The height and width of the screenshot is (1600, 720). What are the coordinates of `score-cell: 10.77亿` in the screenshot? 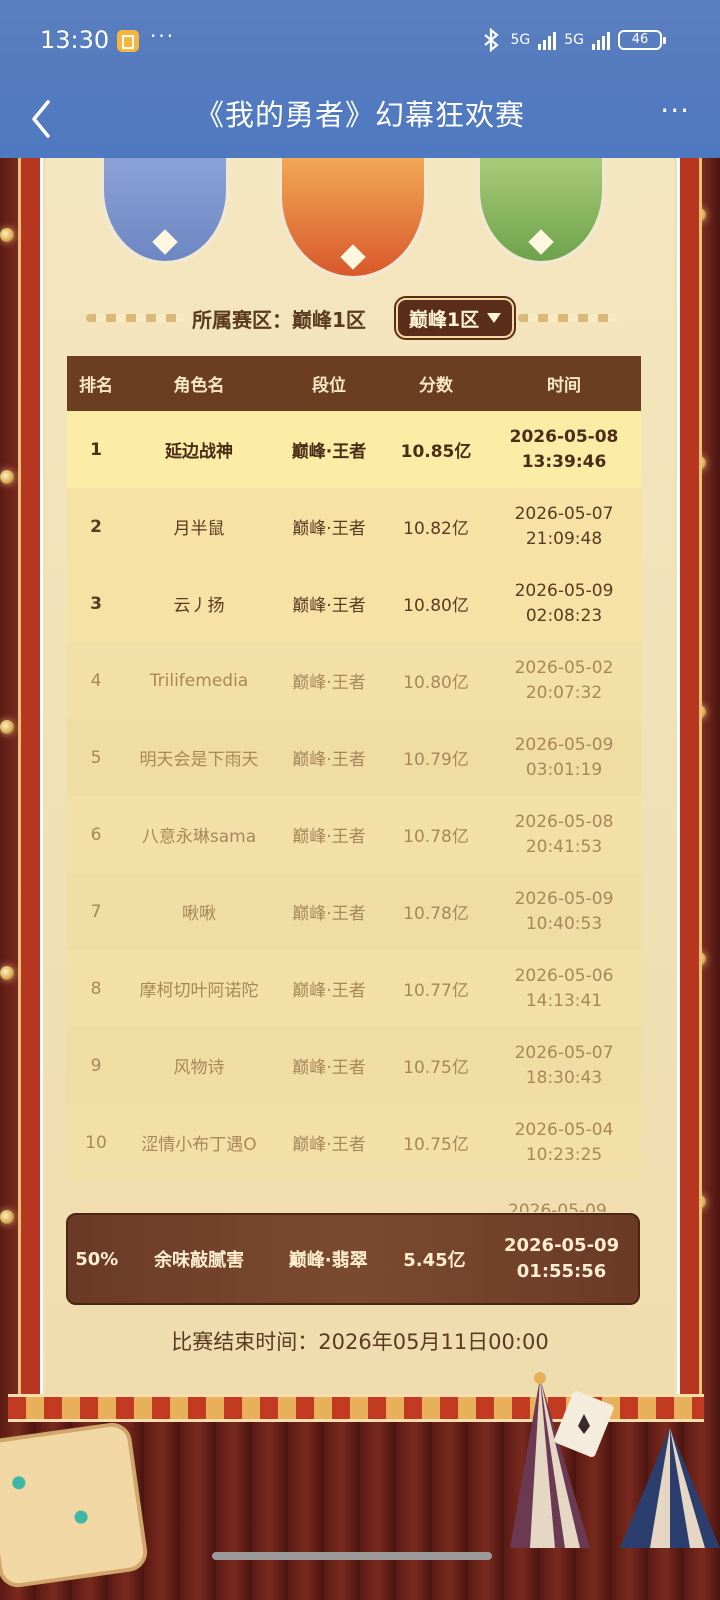 It's located at (436, 991).